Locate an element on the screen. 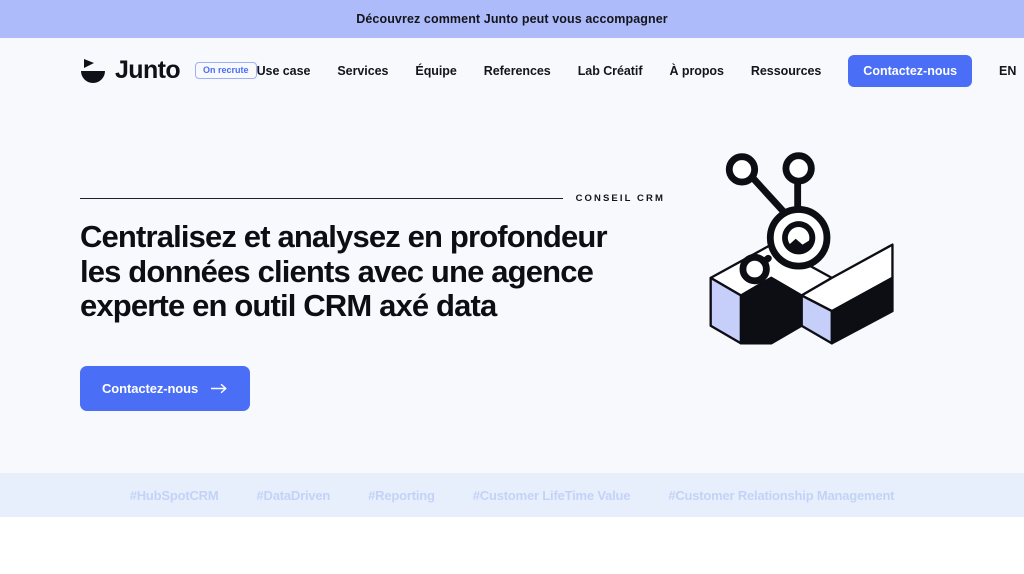 This screenshot has width=1024, height=574. hashtag-customer-relationship-management: #Customer Relationship Management is located at coordinates (781, 495).